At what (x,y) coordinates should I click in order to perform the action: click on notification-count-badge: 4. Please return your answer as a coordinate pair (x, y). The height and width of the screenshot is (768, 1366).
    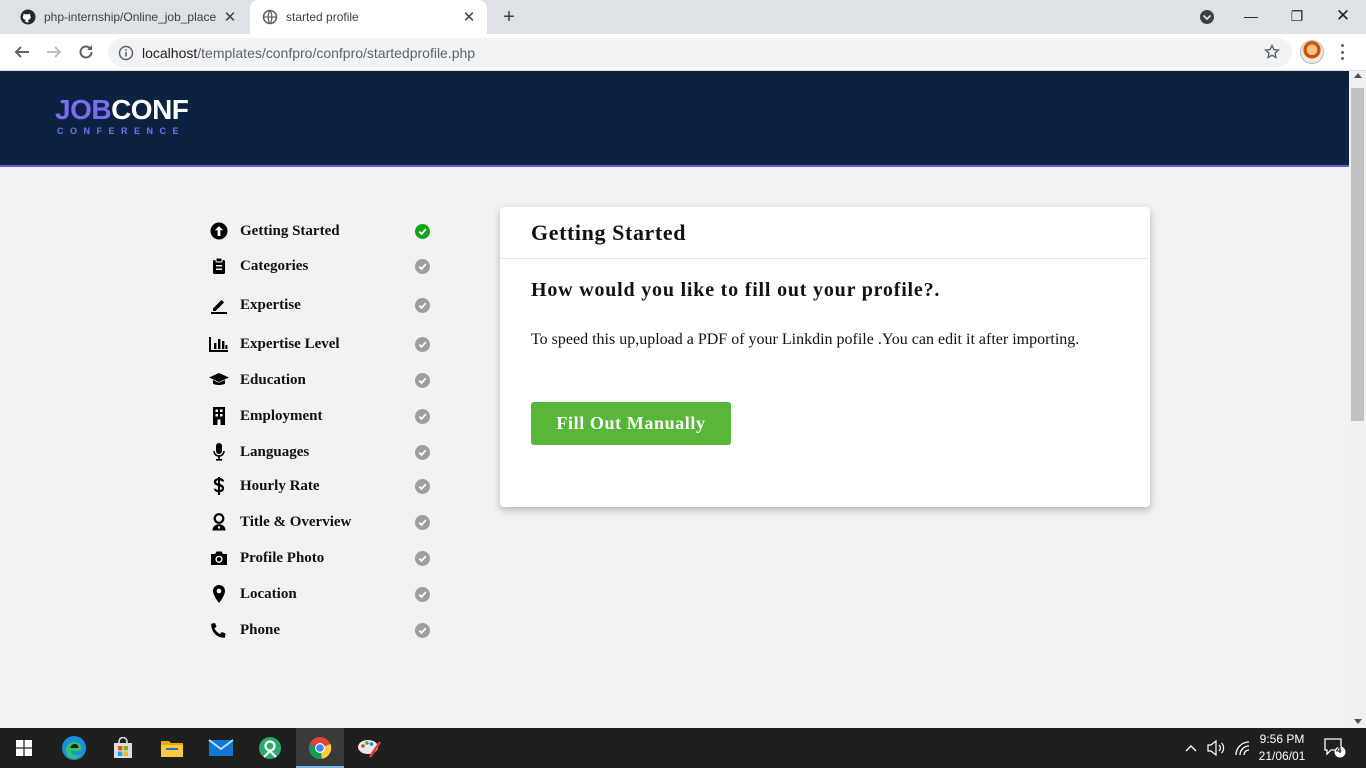
    Looking at the image, I should click on (1339, 750).